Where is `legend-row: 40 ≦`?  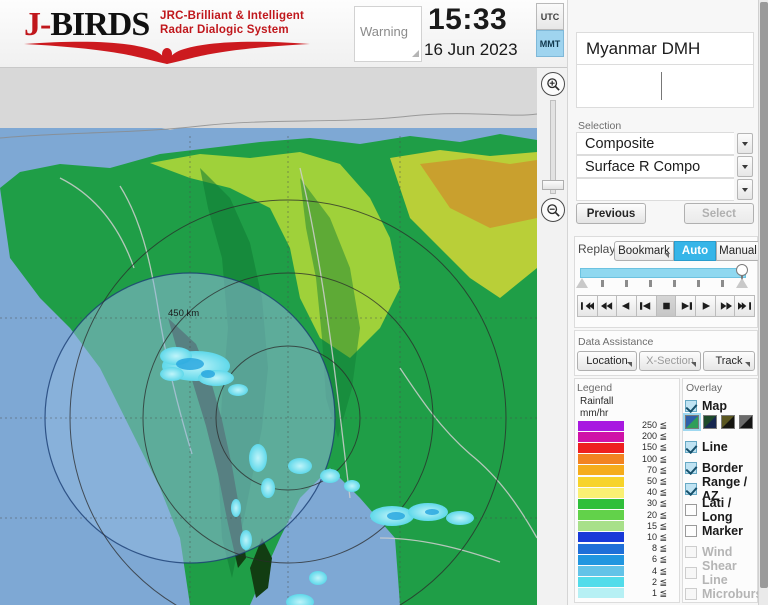
legend-row: 40 ≦ is located at coordinates (624, 492).